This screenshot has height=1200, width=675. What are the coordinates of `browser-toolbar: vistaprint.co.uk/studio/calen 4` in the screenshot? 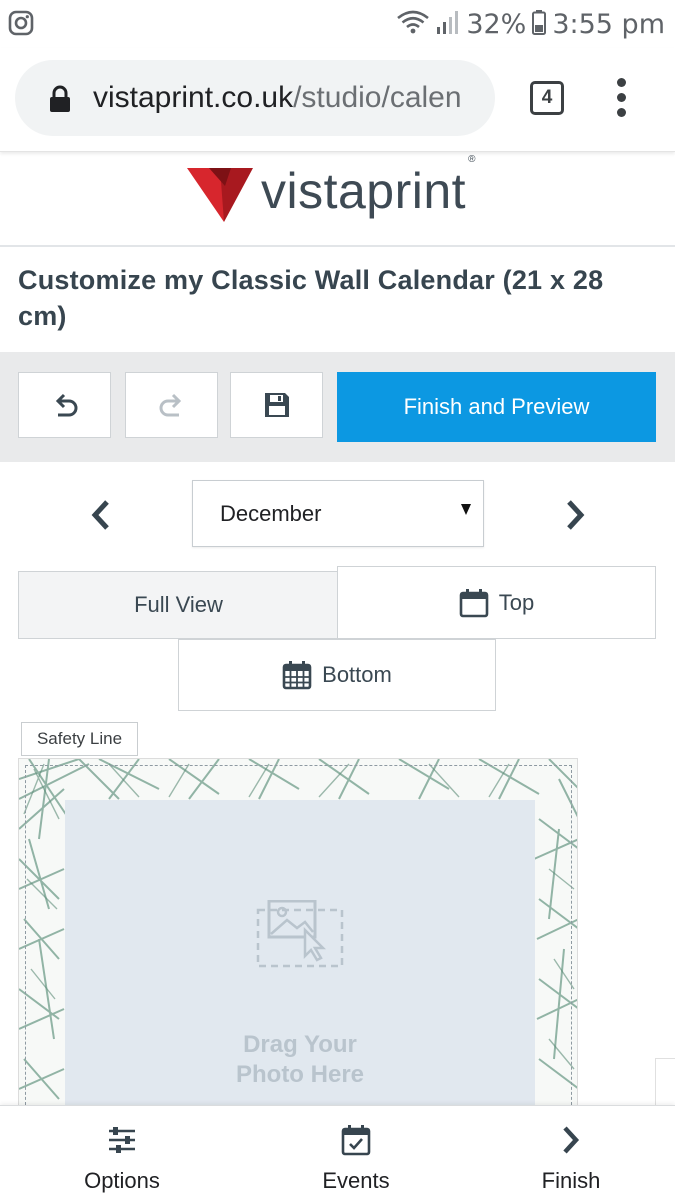 It's located at (337, 100).